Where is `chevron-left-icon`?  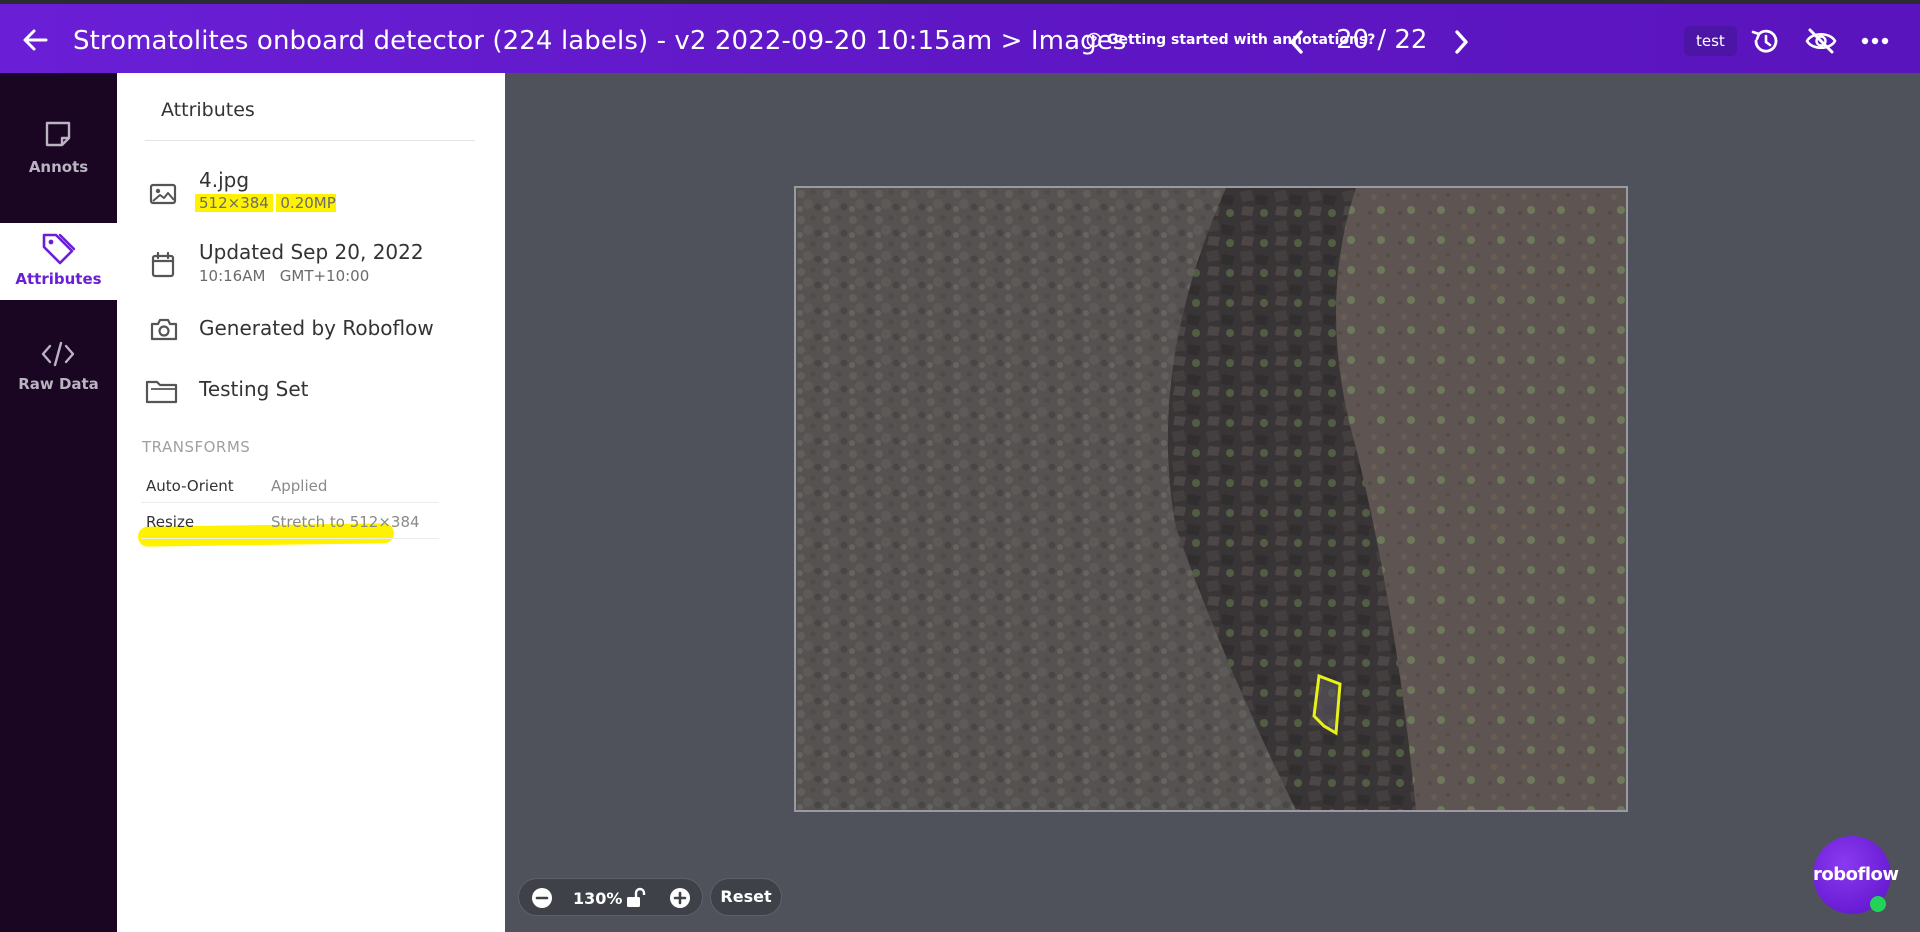
chevron-left-icon is located at coordinates (1296, 42).